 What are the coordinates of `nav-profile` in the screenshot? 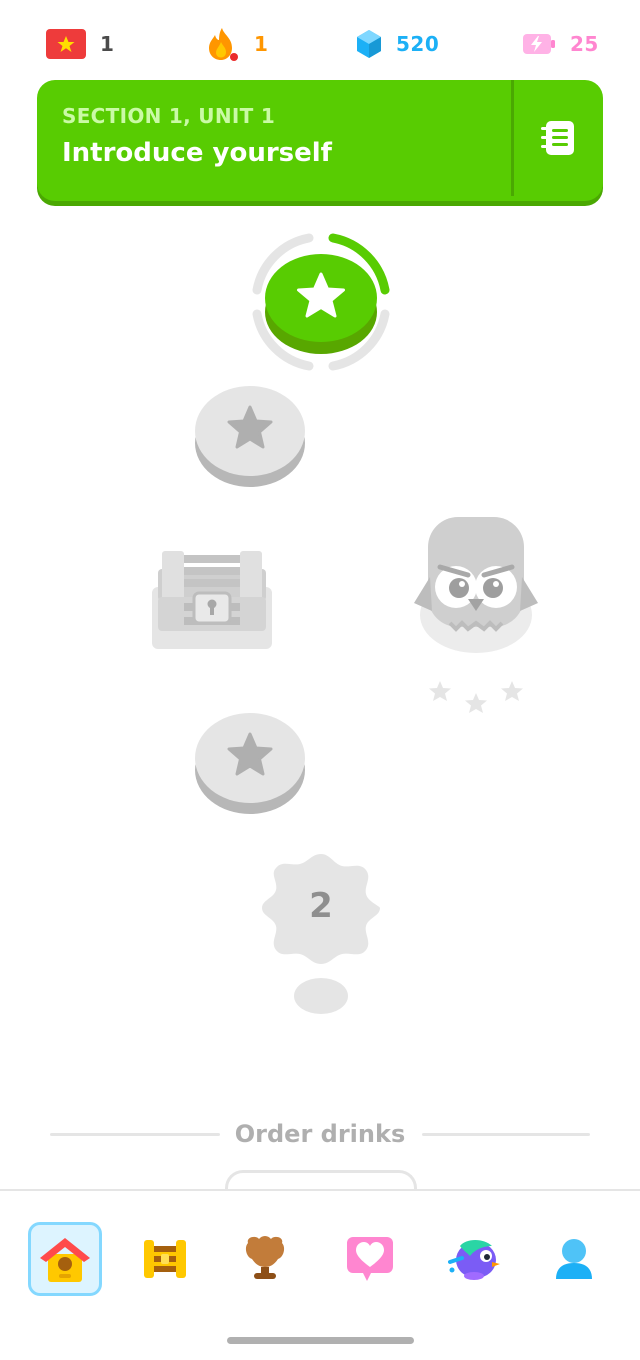 It's located at (574, 1259).